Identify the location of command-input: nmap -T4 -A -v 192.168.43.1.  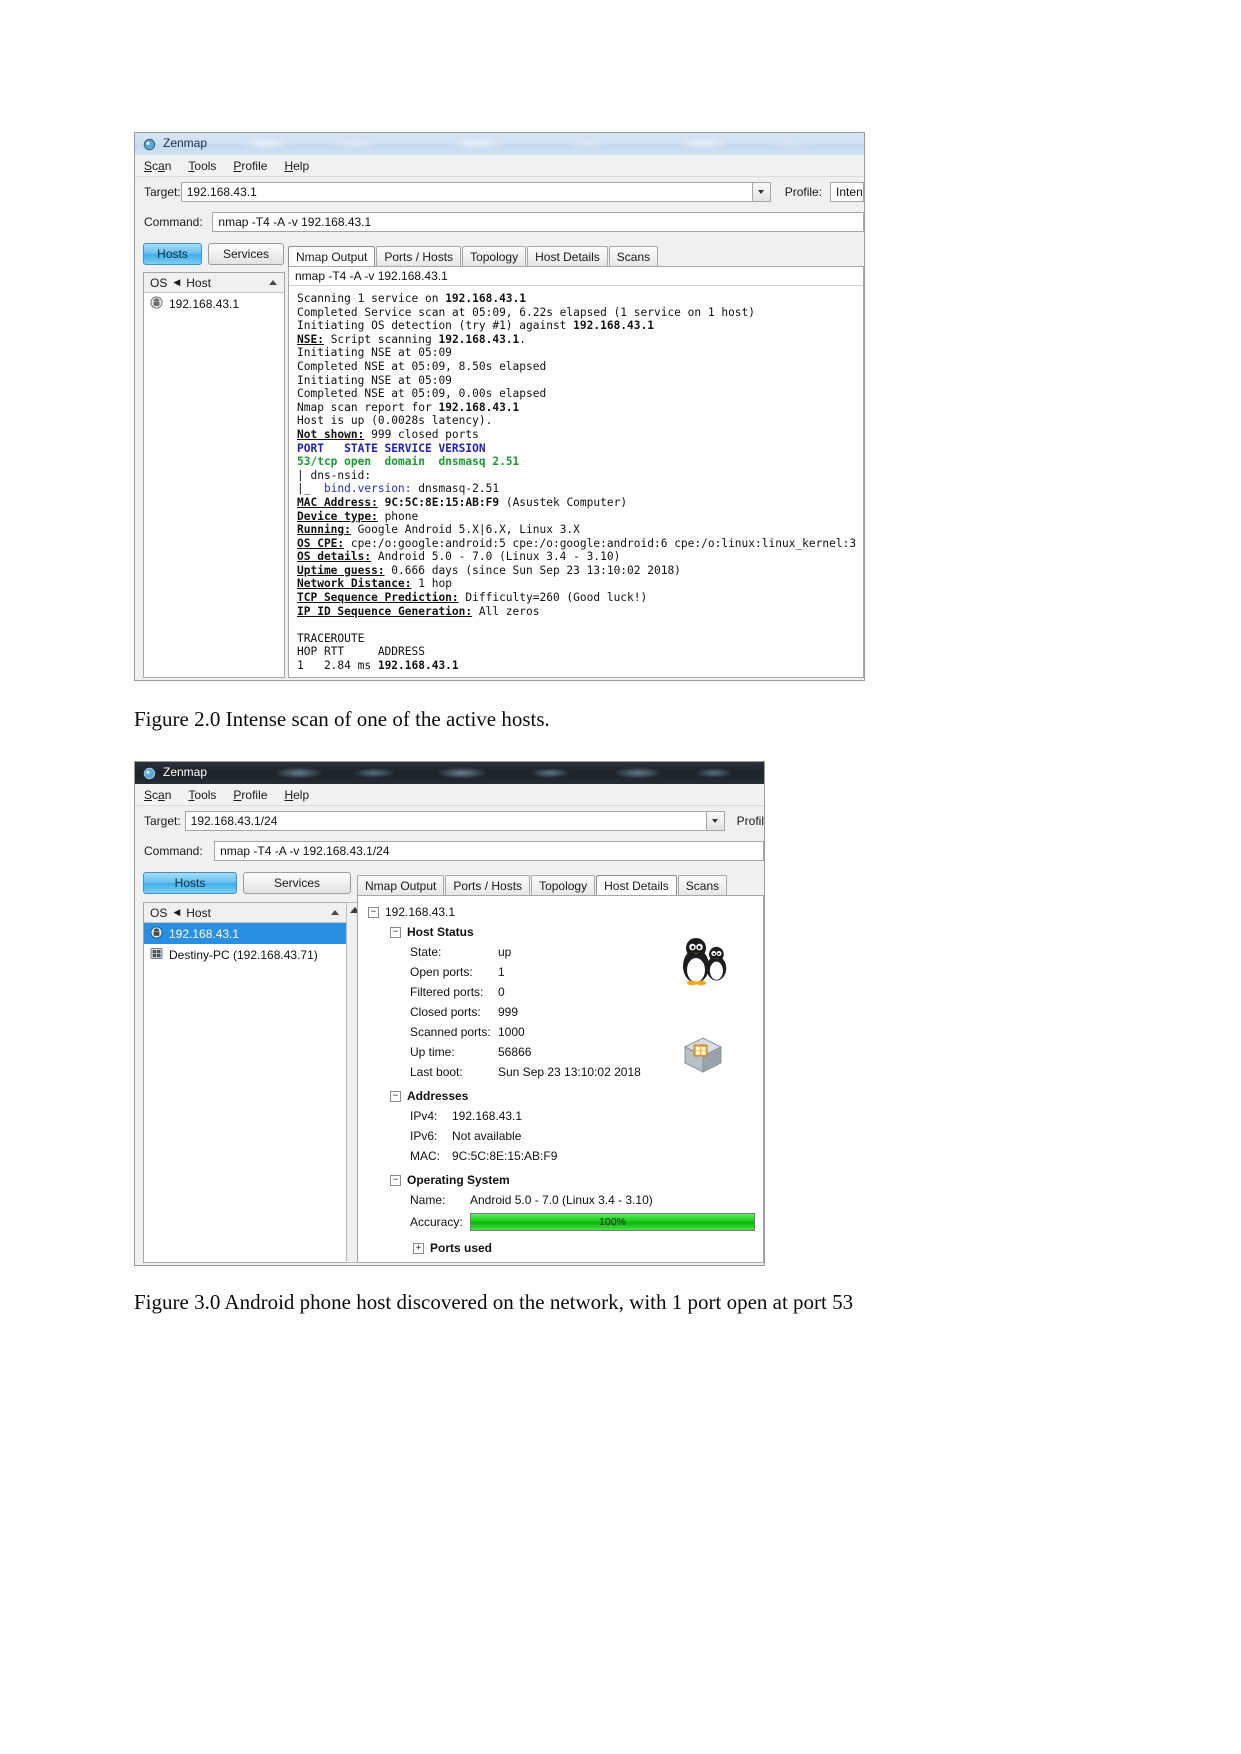
(538, 222).